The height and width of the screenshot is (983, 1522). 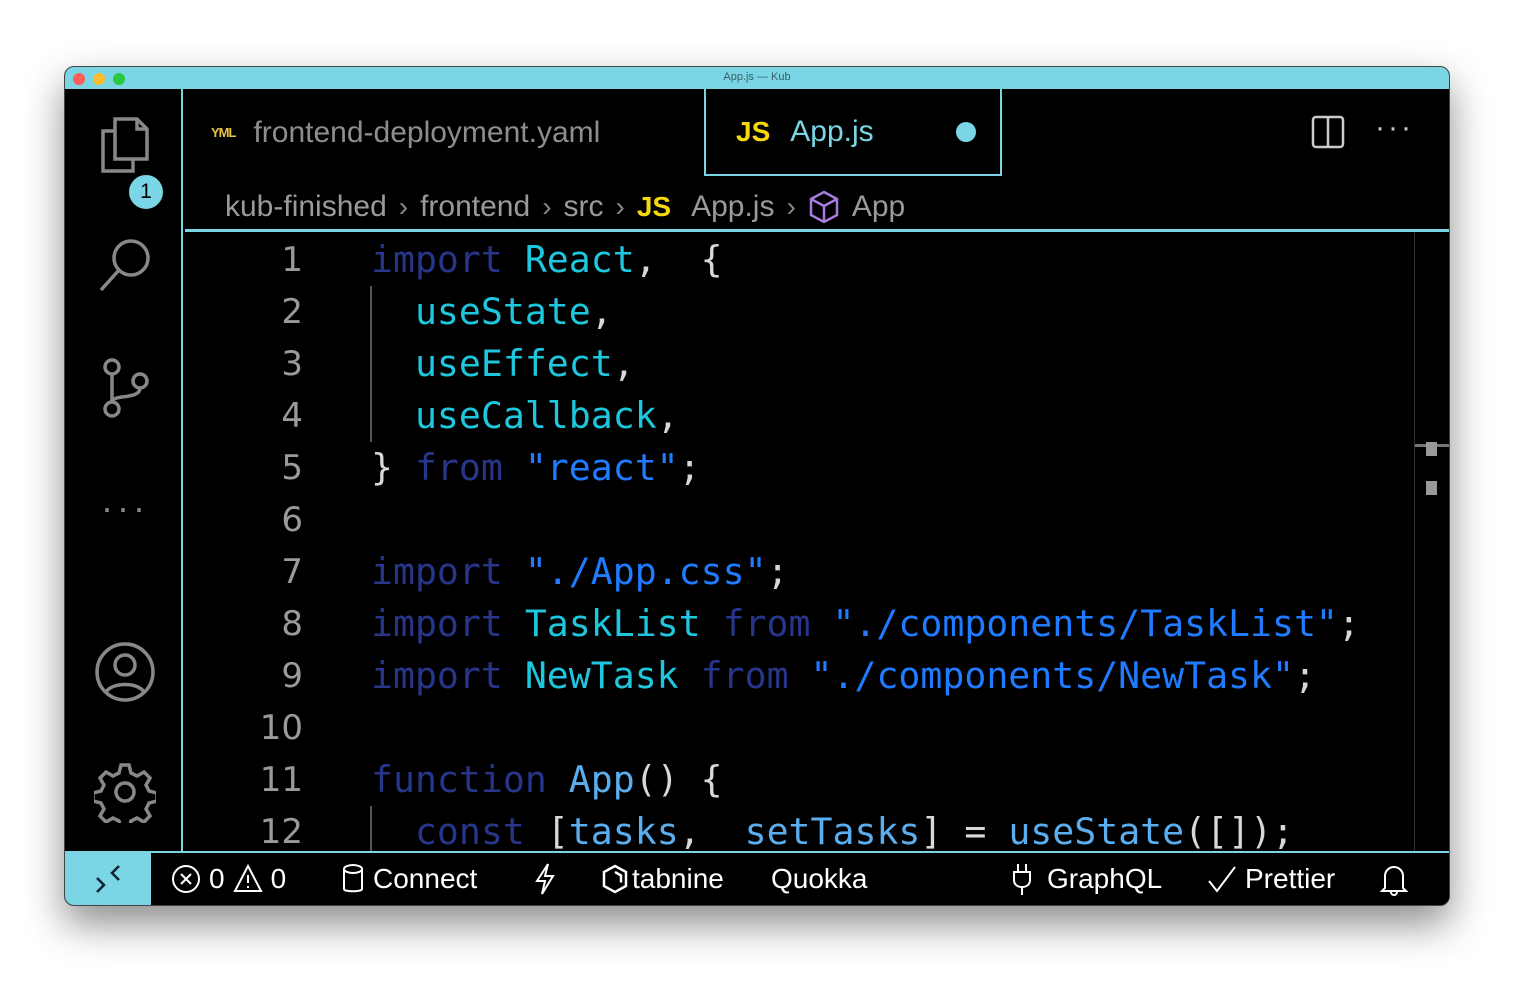 I want to click on code-text: useState,, so click(x=492, y=312).